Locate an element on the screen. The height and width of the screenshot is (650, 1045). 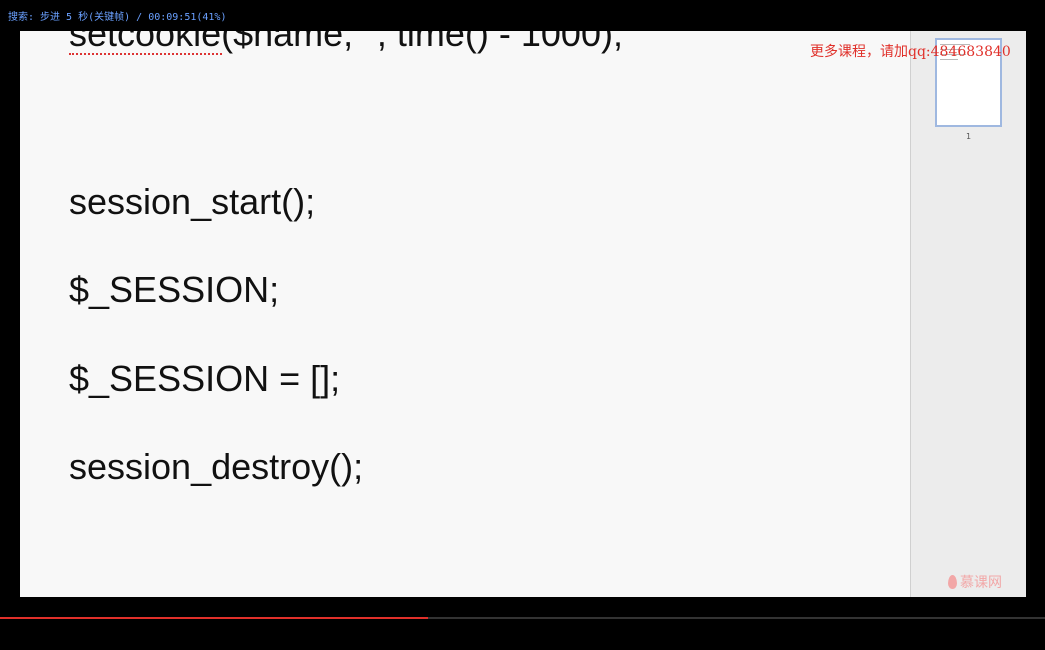
spellcheck-underline is located at coordinates (145, 54).